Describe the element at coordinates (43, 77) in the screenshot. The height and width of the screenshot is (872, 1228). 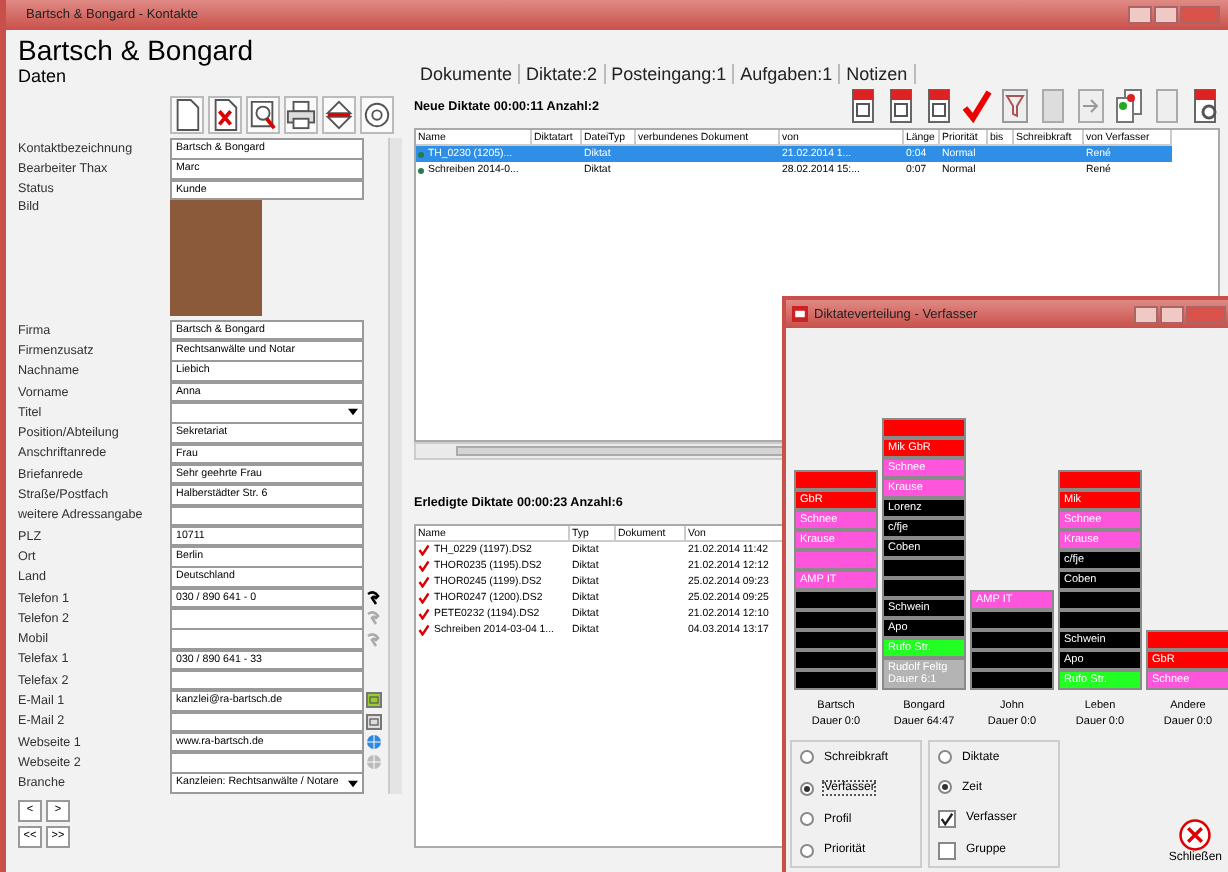
I see `section-title: Daten` at that location.